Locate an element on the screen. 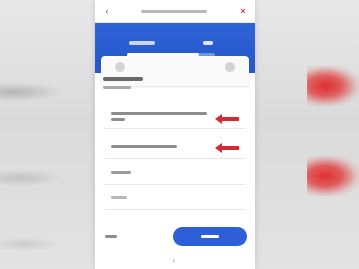 This screenshot has height=269, width=359. footer-bar is located at coordinates (175, 236).